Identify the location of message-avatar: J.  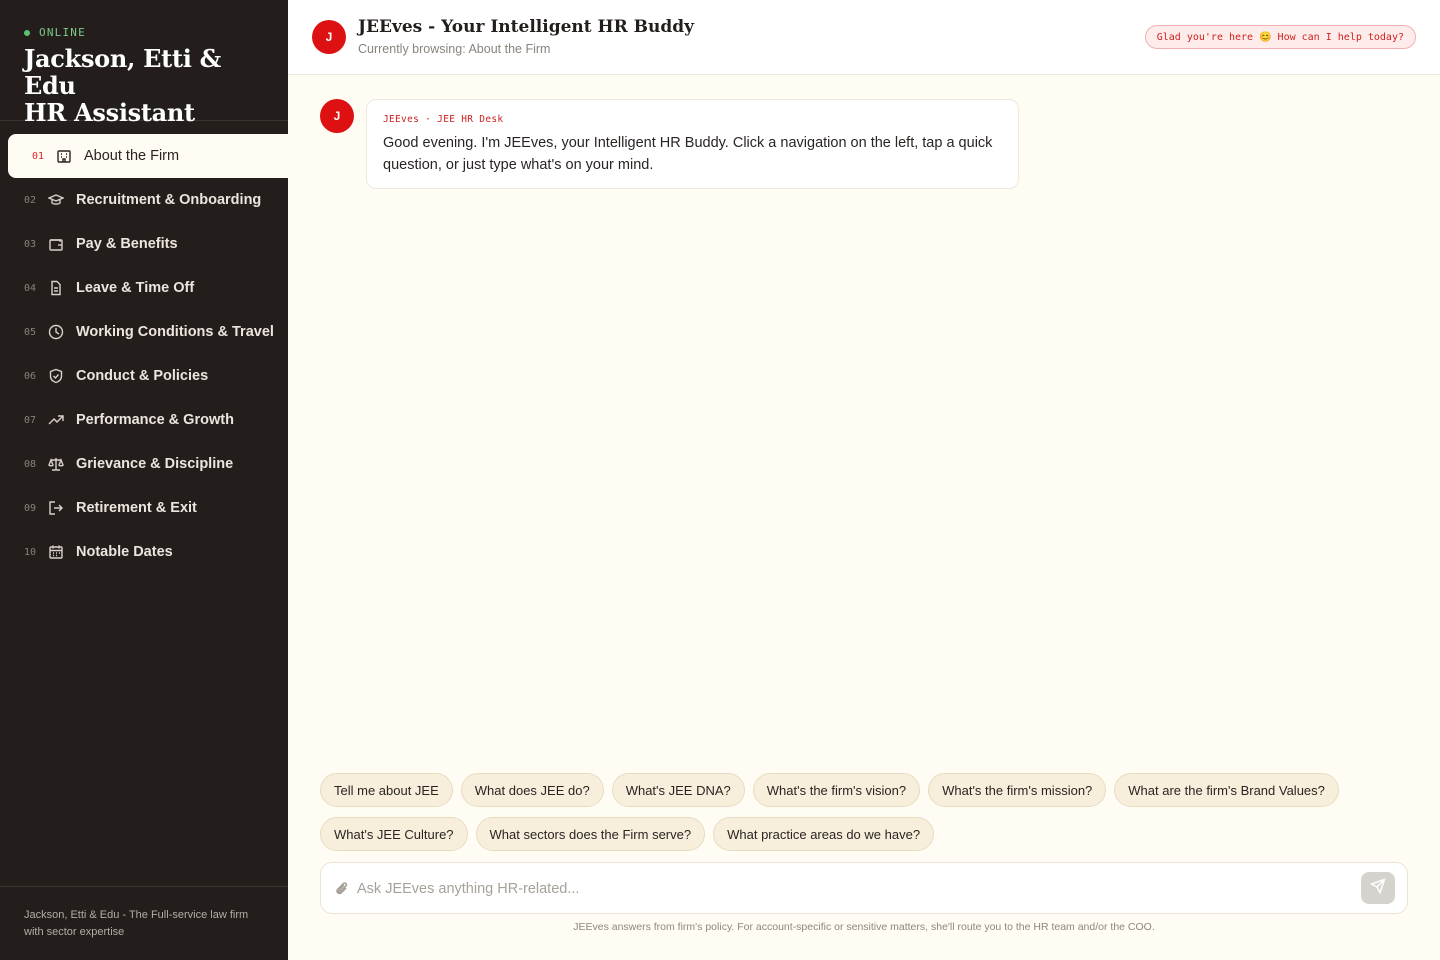
(337, 116).